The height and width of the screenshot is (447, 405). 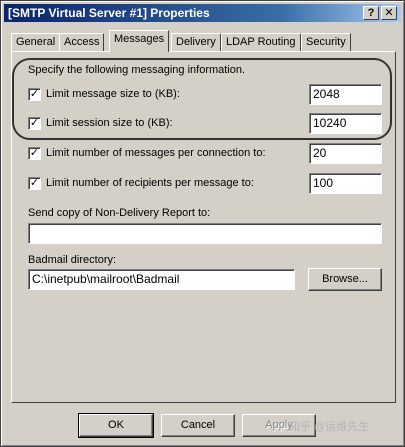 What do you see at coordinates (109, 123) in the screenshot?
I see `limit-session-size-label: Limit session size to (KB):` at bounding box center [109, 123].